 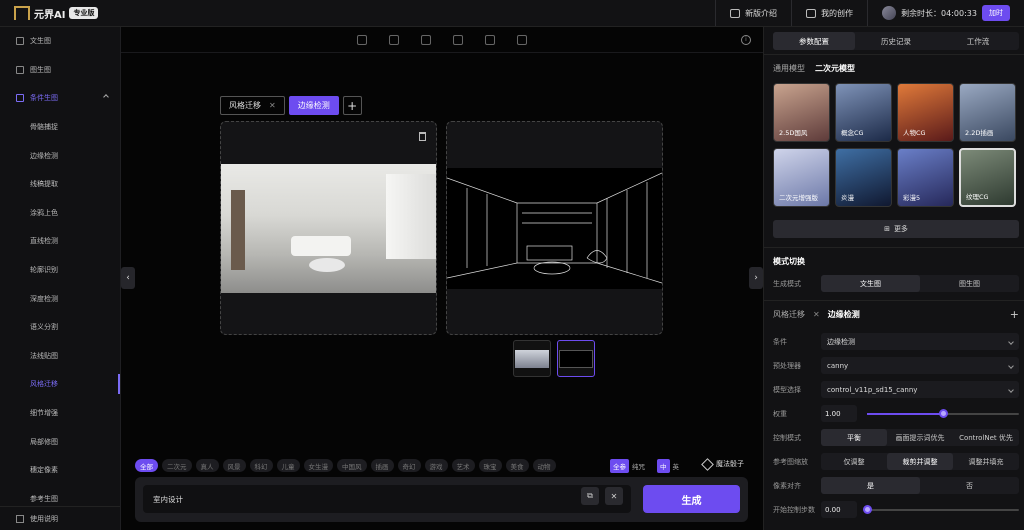 What do you see at coordinates (854, 437) in the screenshot?
I see `control-mode-balanced: 平衡` at bounding box center [854, 437].